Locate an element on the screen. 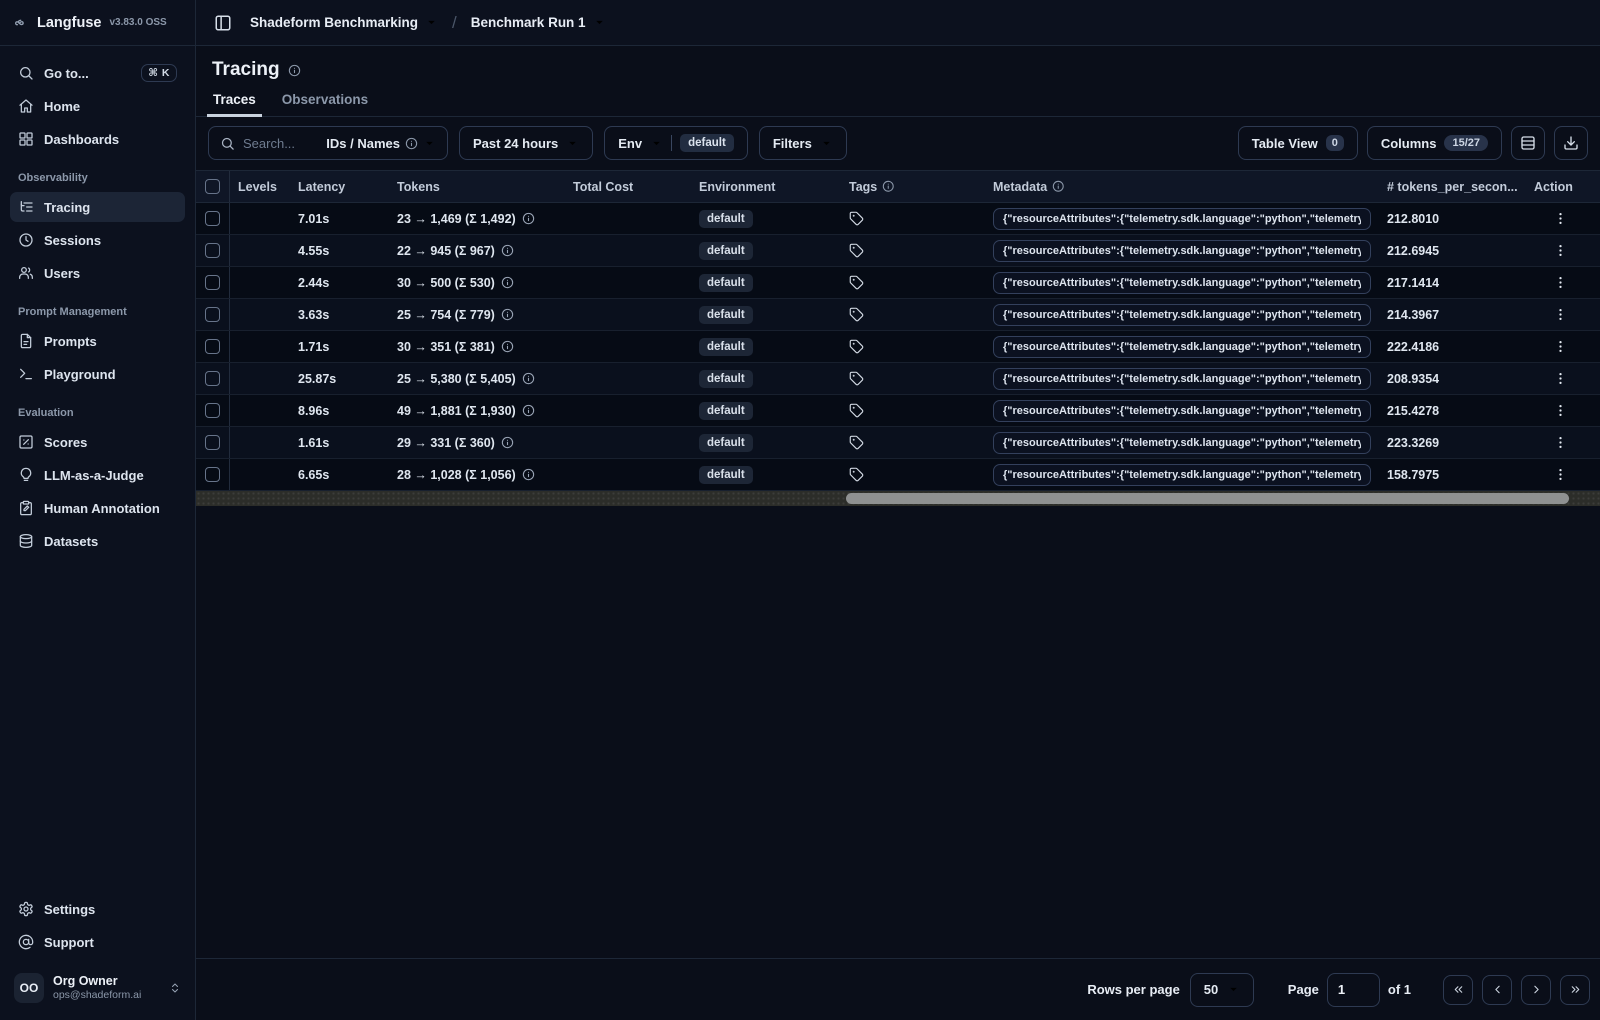 This screenshot has width=1600, height=1020. sidebar-item-llm-as-a-judge: LLM-as-a-Judge is located at coordinates (97, 475).